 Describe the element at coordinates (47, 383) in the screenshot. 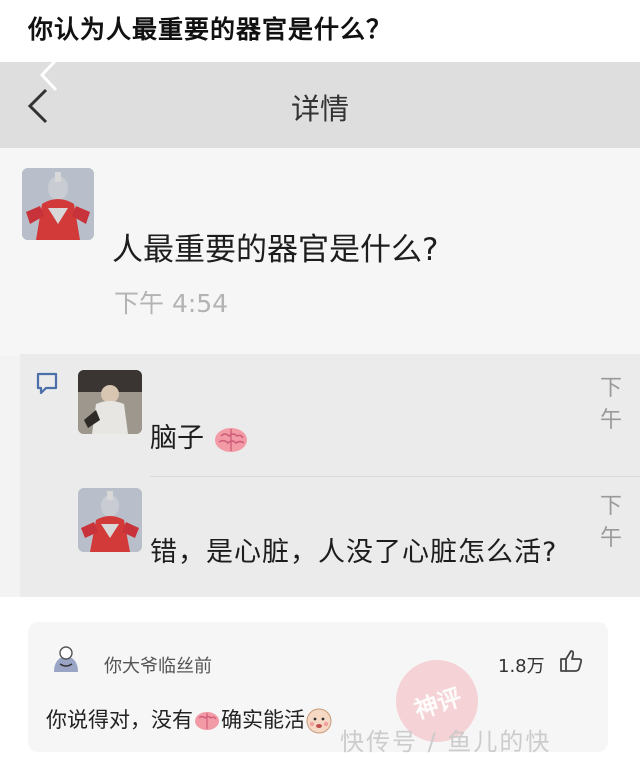

I see `comment-bubble-icon` at that location.